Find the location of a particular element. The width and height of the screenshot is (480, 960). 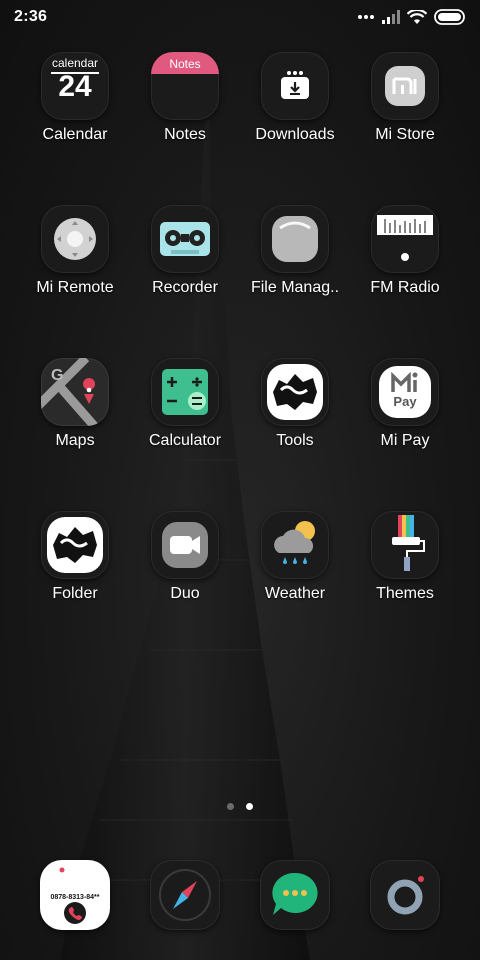

app-label: Mi Store is located at coordinates (405, 134).